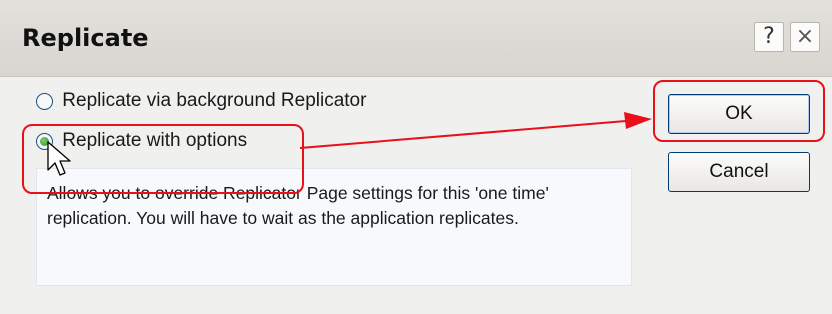 This screenshot has width=832, height=314. Describe the element at coordinates (85, 38) in the screenshot. I see `dialog-title: Replicate` at that location.